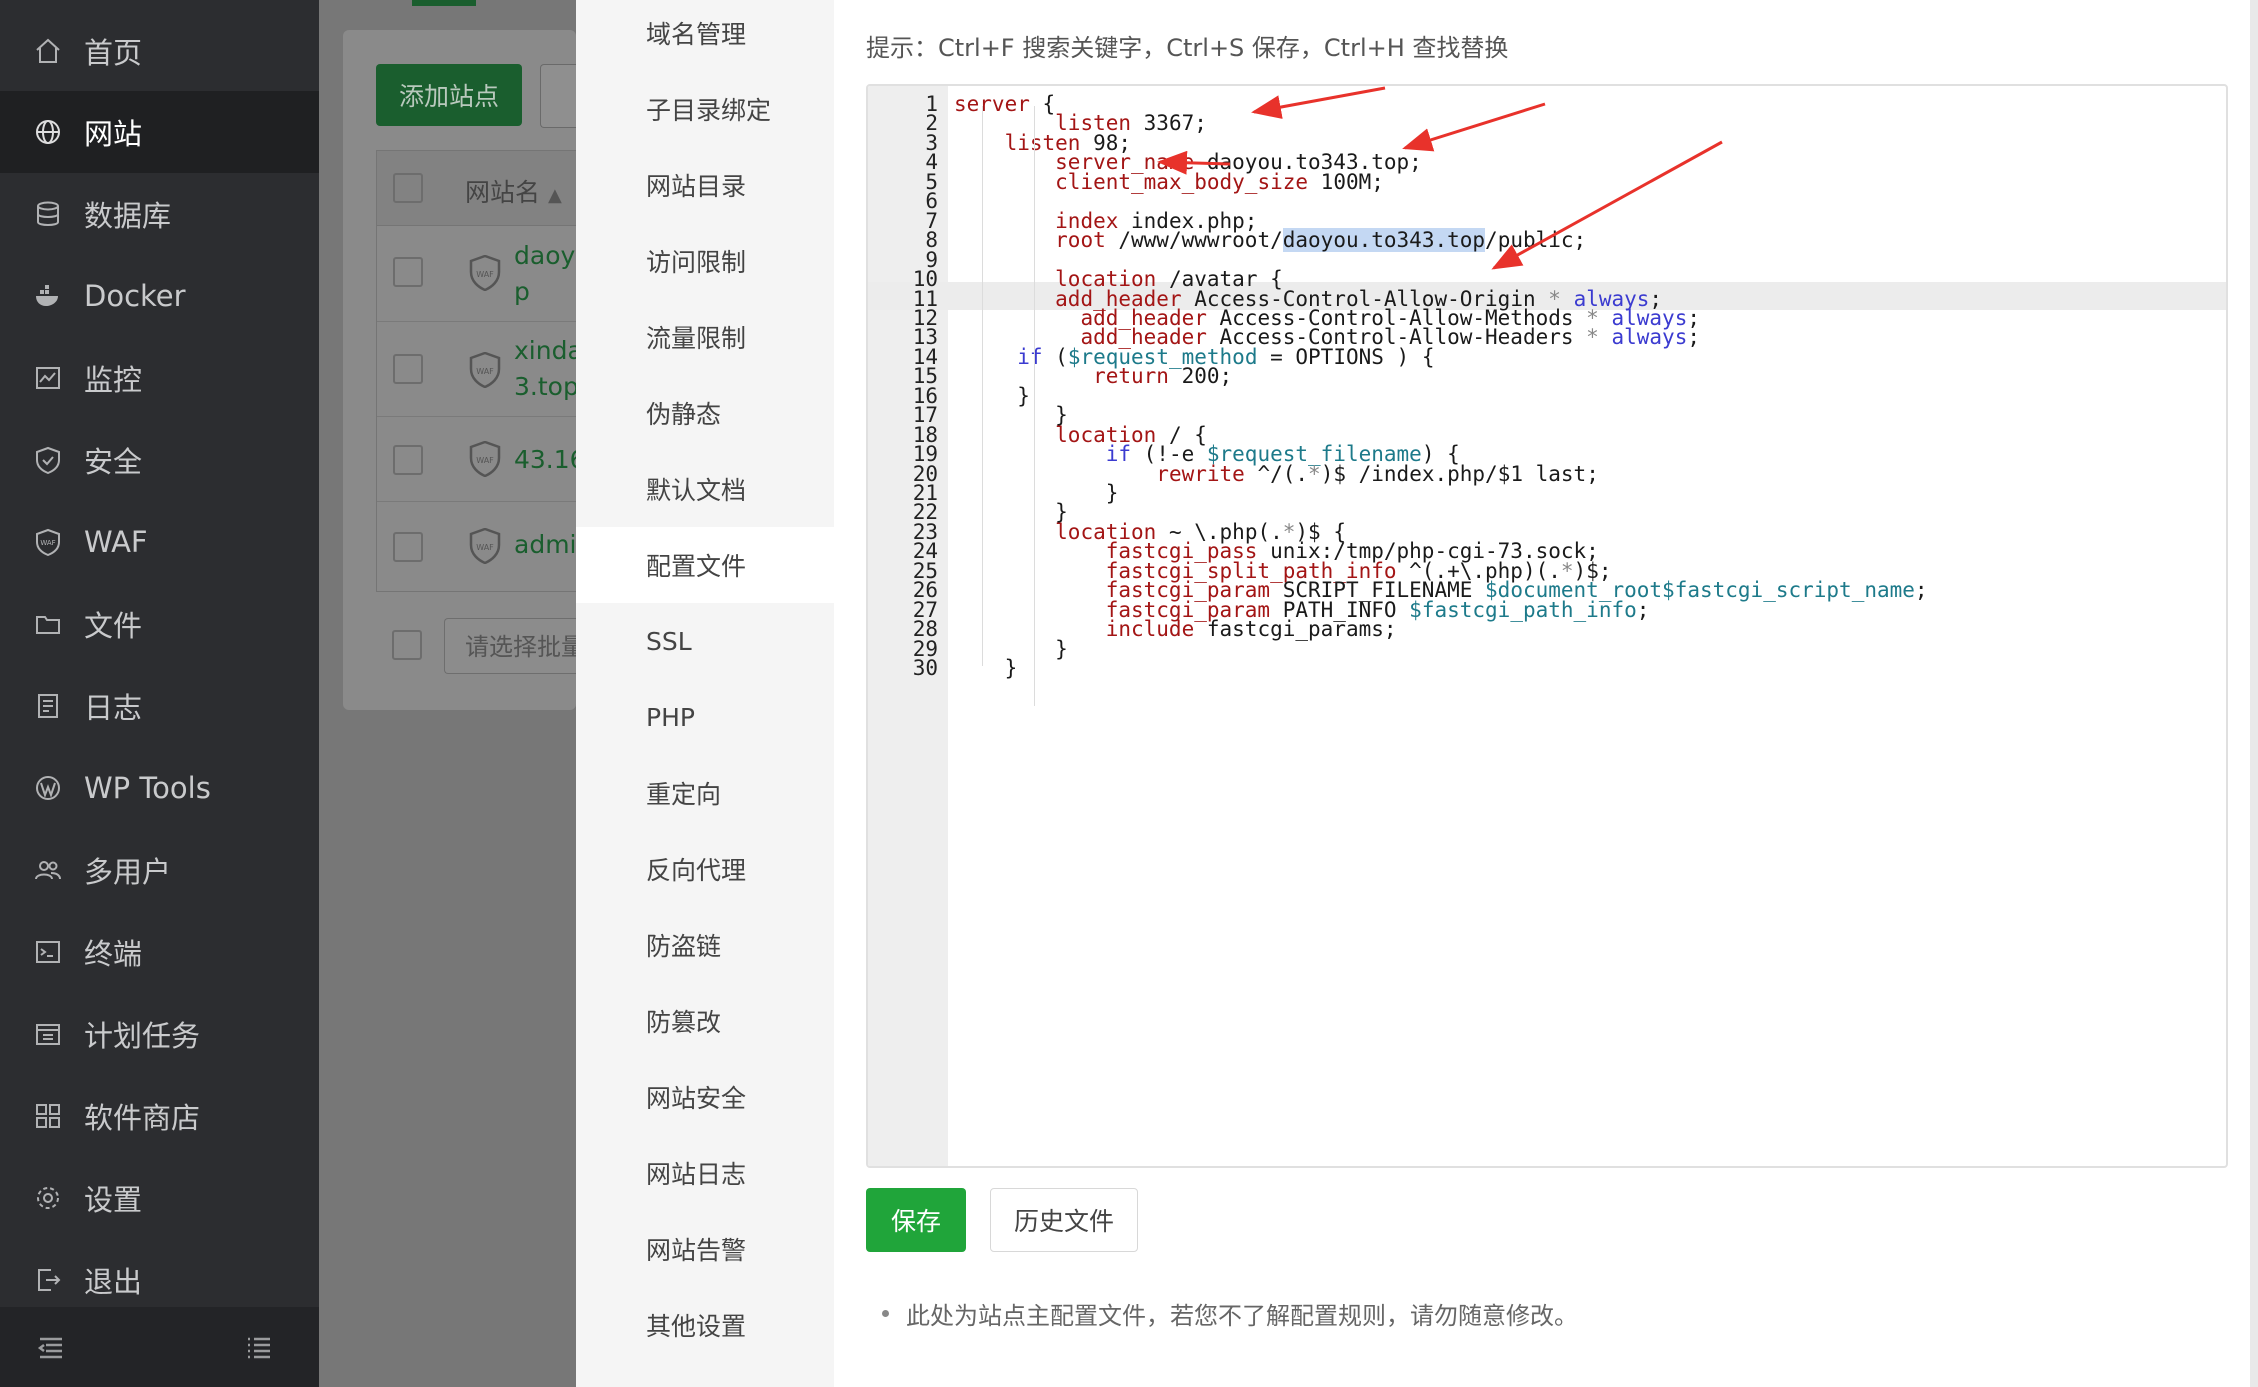 Image resolution: width=2258 pixels, height=1387 pixels. What do you see at coordinates (1440, 178) in the screenshot?
I see `annotation-arrows` at bounding box center [1440, 178].